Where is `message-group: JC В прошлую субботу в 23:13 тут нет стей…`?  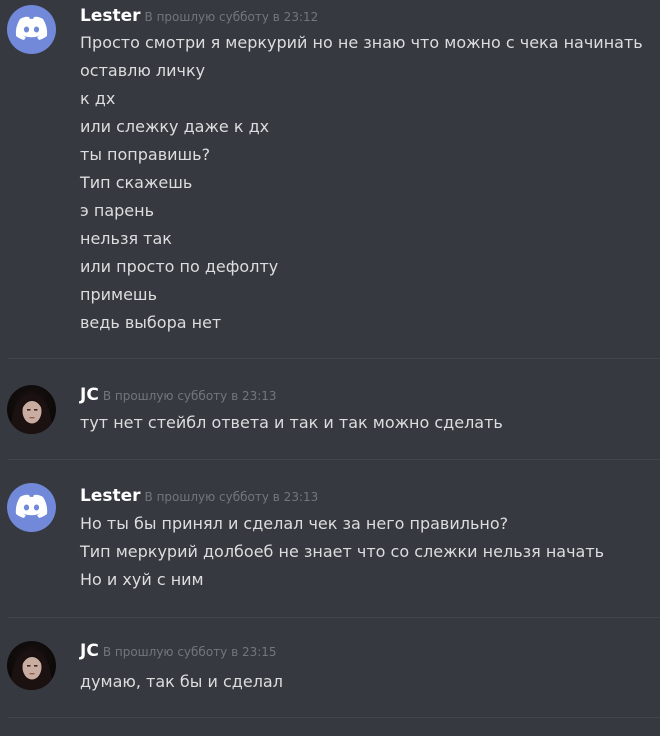
message-group: JC В прошлую субботу в 23:13 тут нет стей… is located at coordinates (330, 420).